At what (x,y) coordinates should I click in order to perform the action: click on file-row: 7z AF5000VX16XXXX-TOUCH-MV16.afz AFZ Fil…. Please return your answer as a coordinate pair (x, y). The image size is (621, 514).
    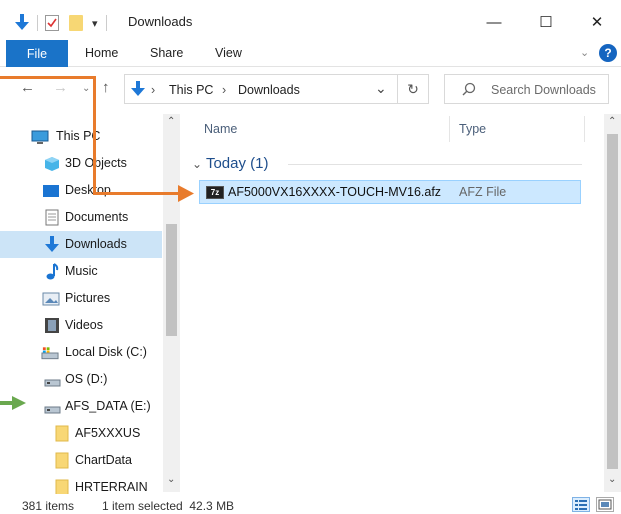
    Looking at the image, I should click on (390, 192).